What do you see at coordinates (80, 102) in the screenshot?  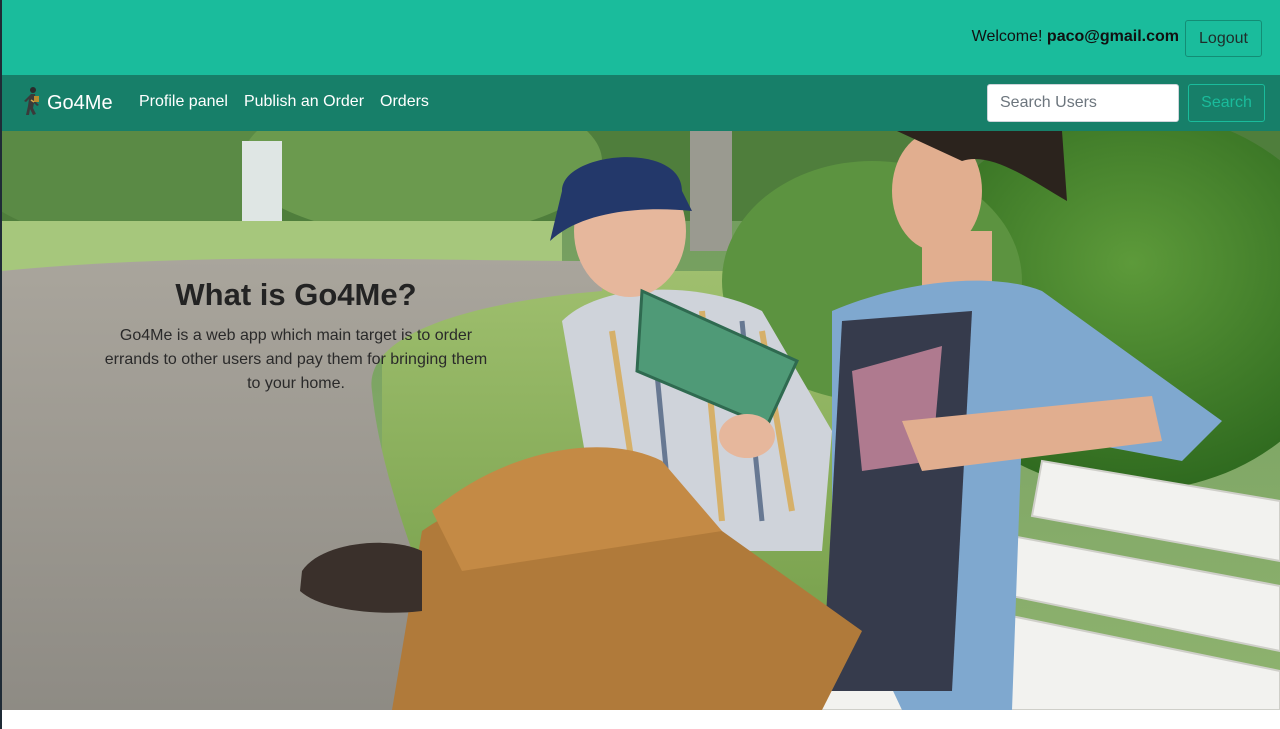 I see `brand-name: Go4Me` at bounding box center [80, 102].